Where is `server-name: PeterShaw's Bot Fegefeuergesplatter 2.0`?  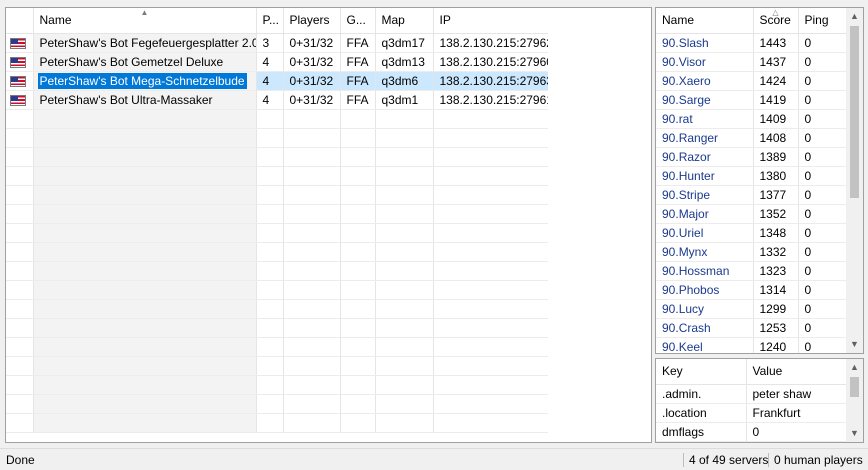 server-name: PeterShaw's Bot Fegefeuergesplatter 2.0 is located at coordinates (144, 43).